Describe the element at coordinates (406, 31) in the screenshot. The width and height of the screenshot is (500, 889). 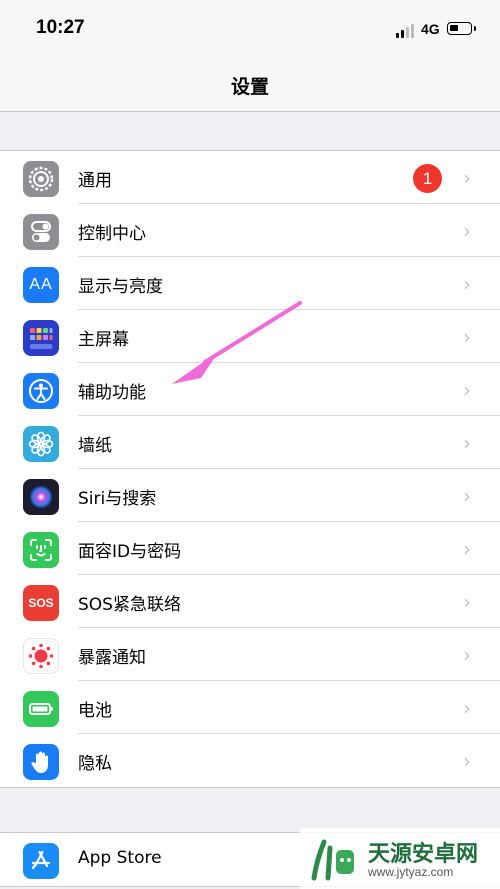
I see `signal-icon` at that location.